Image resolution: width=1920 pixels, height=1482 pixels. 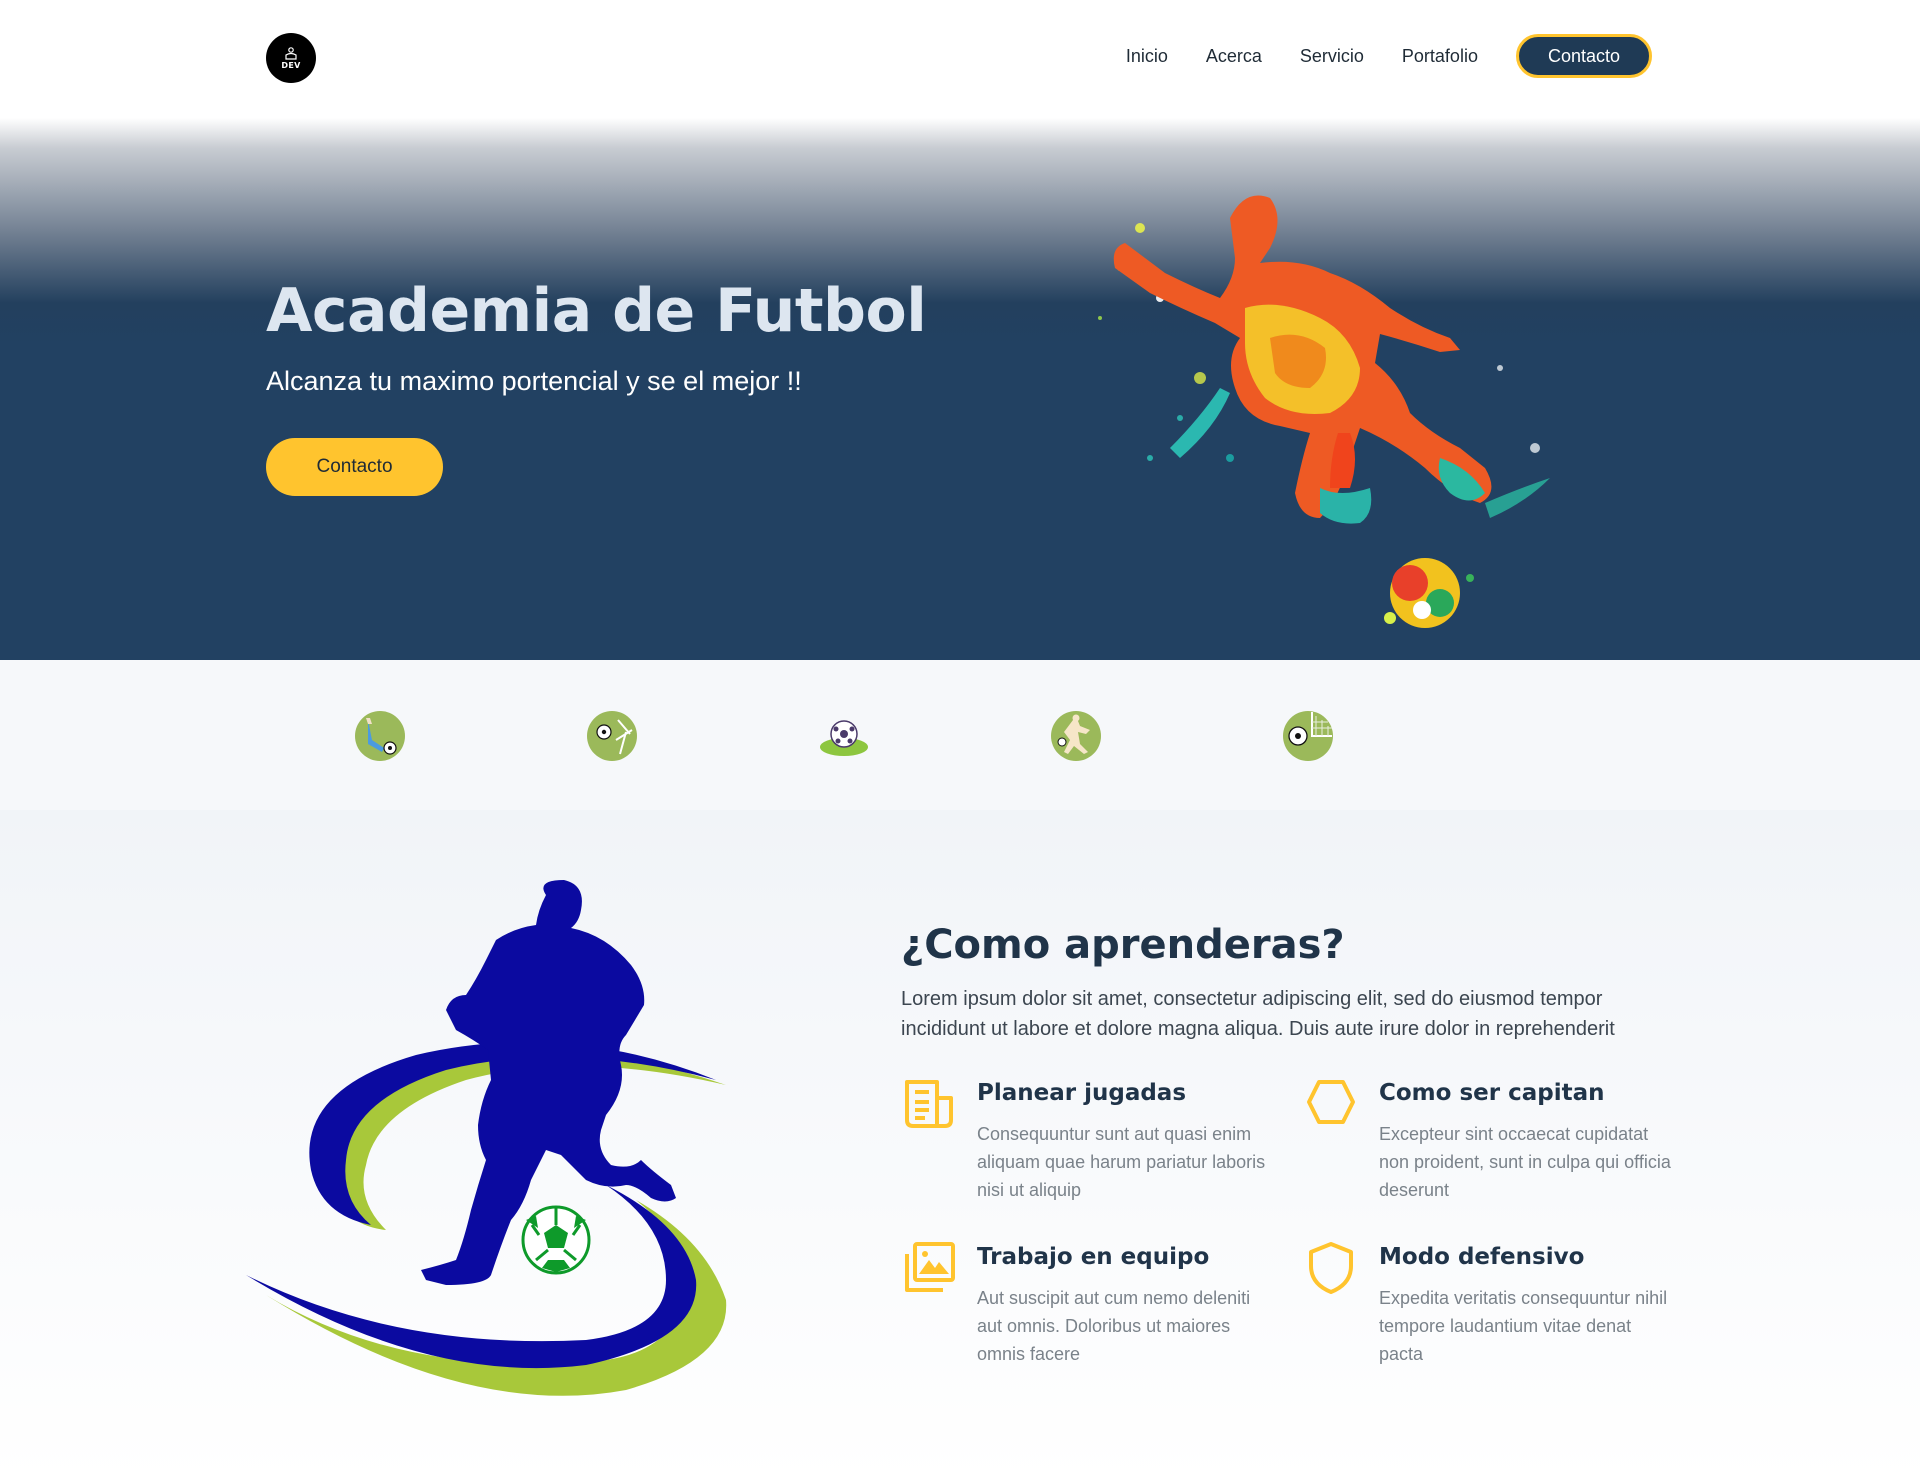 I want to click on site-logo: DEV, so click(x=291, y=58).